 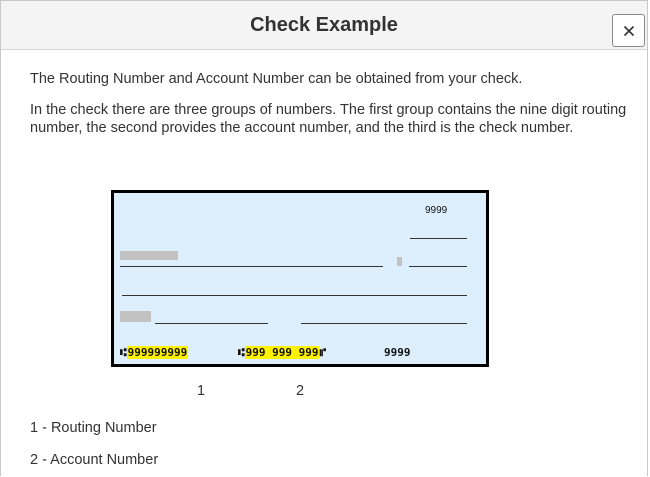 What do you see at coordinates (438, 238) in the screenshot?
I see `date-line` at bounding box center [438, 238].